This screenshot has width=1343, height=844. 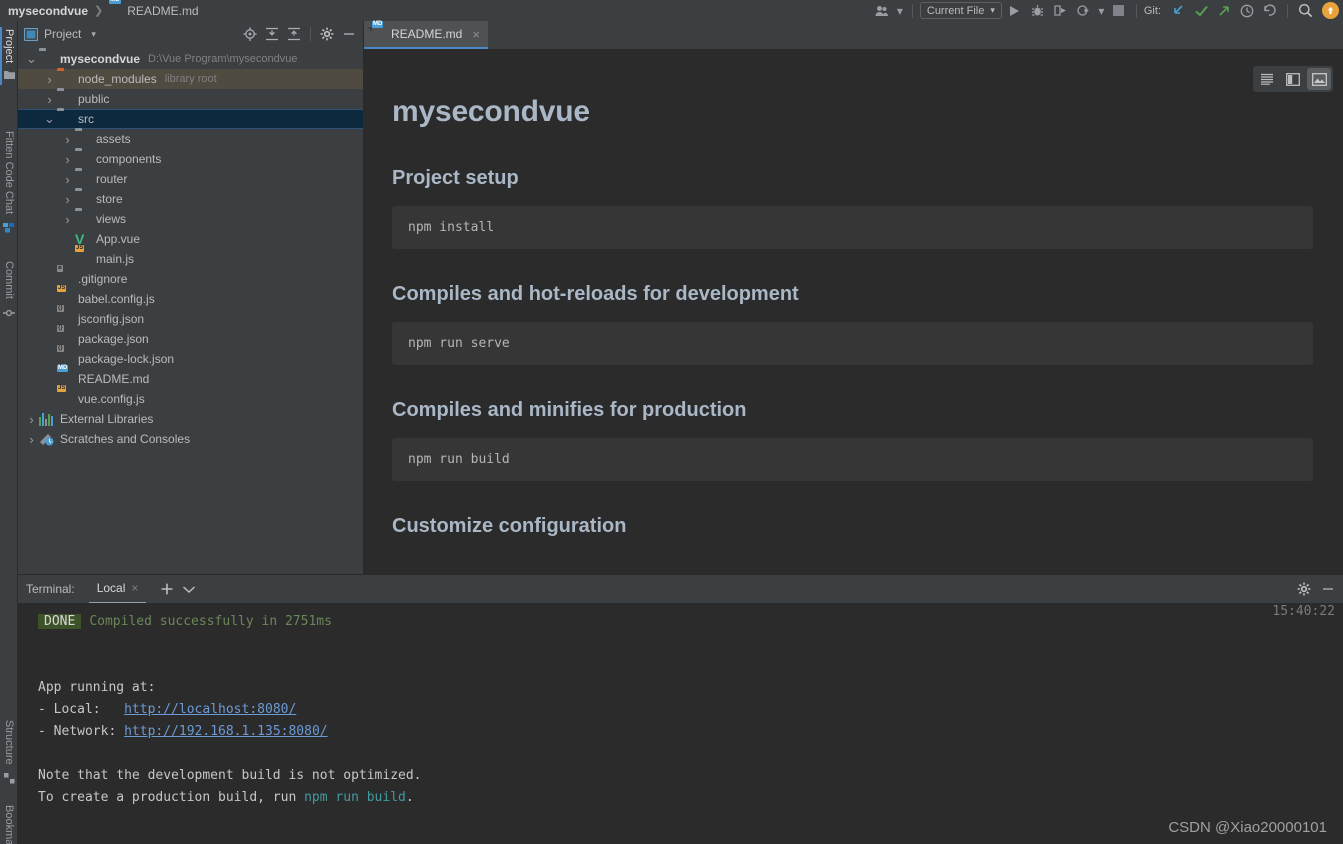 I want to click on terminal-note-line-2-post: ., so click(x=409, y=797).